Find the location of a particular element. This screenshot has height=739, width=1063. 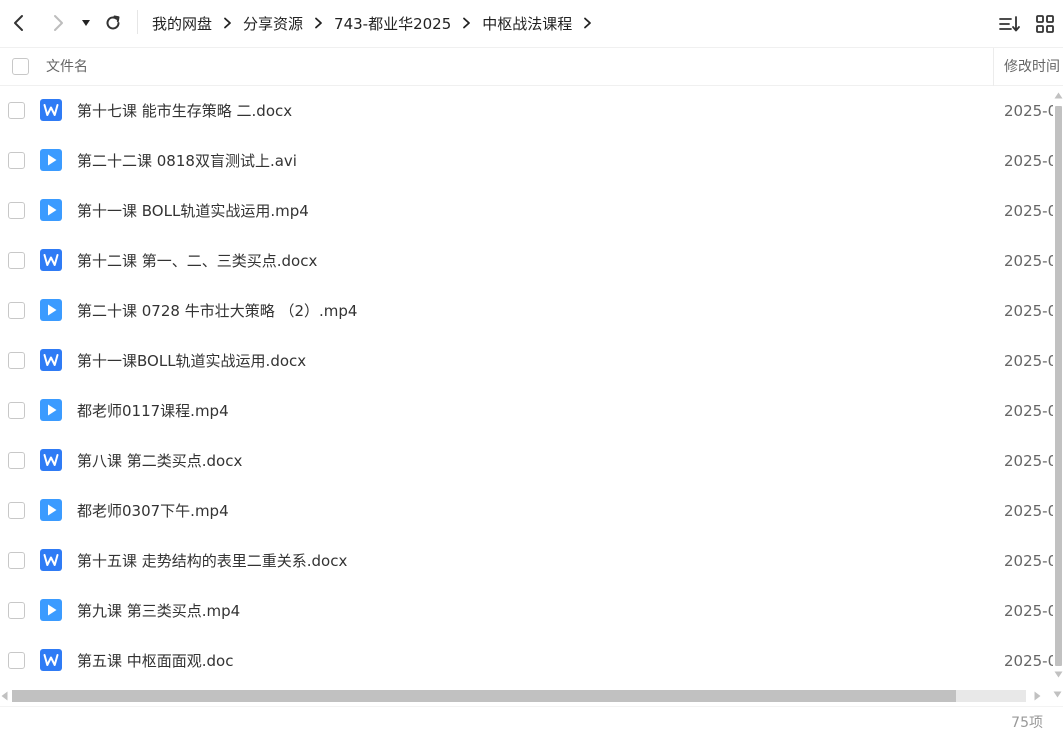

file-name: 都老师0307下午.mp4 is located at coordinates (153, 511).